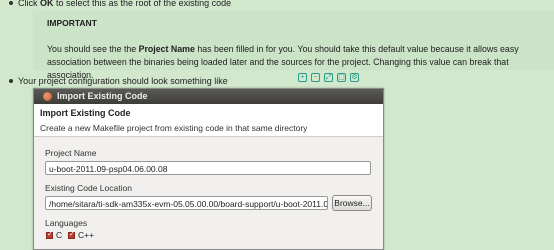  What do you see at coordinates (102, 96) in the screenshot?
I see `dialog-title: Import Existing Code` at bounding box center [102, 96].